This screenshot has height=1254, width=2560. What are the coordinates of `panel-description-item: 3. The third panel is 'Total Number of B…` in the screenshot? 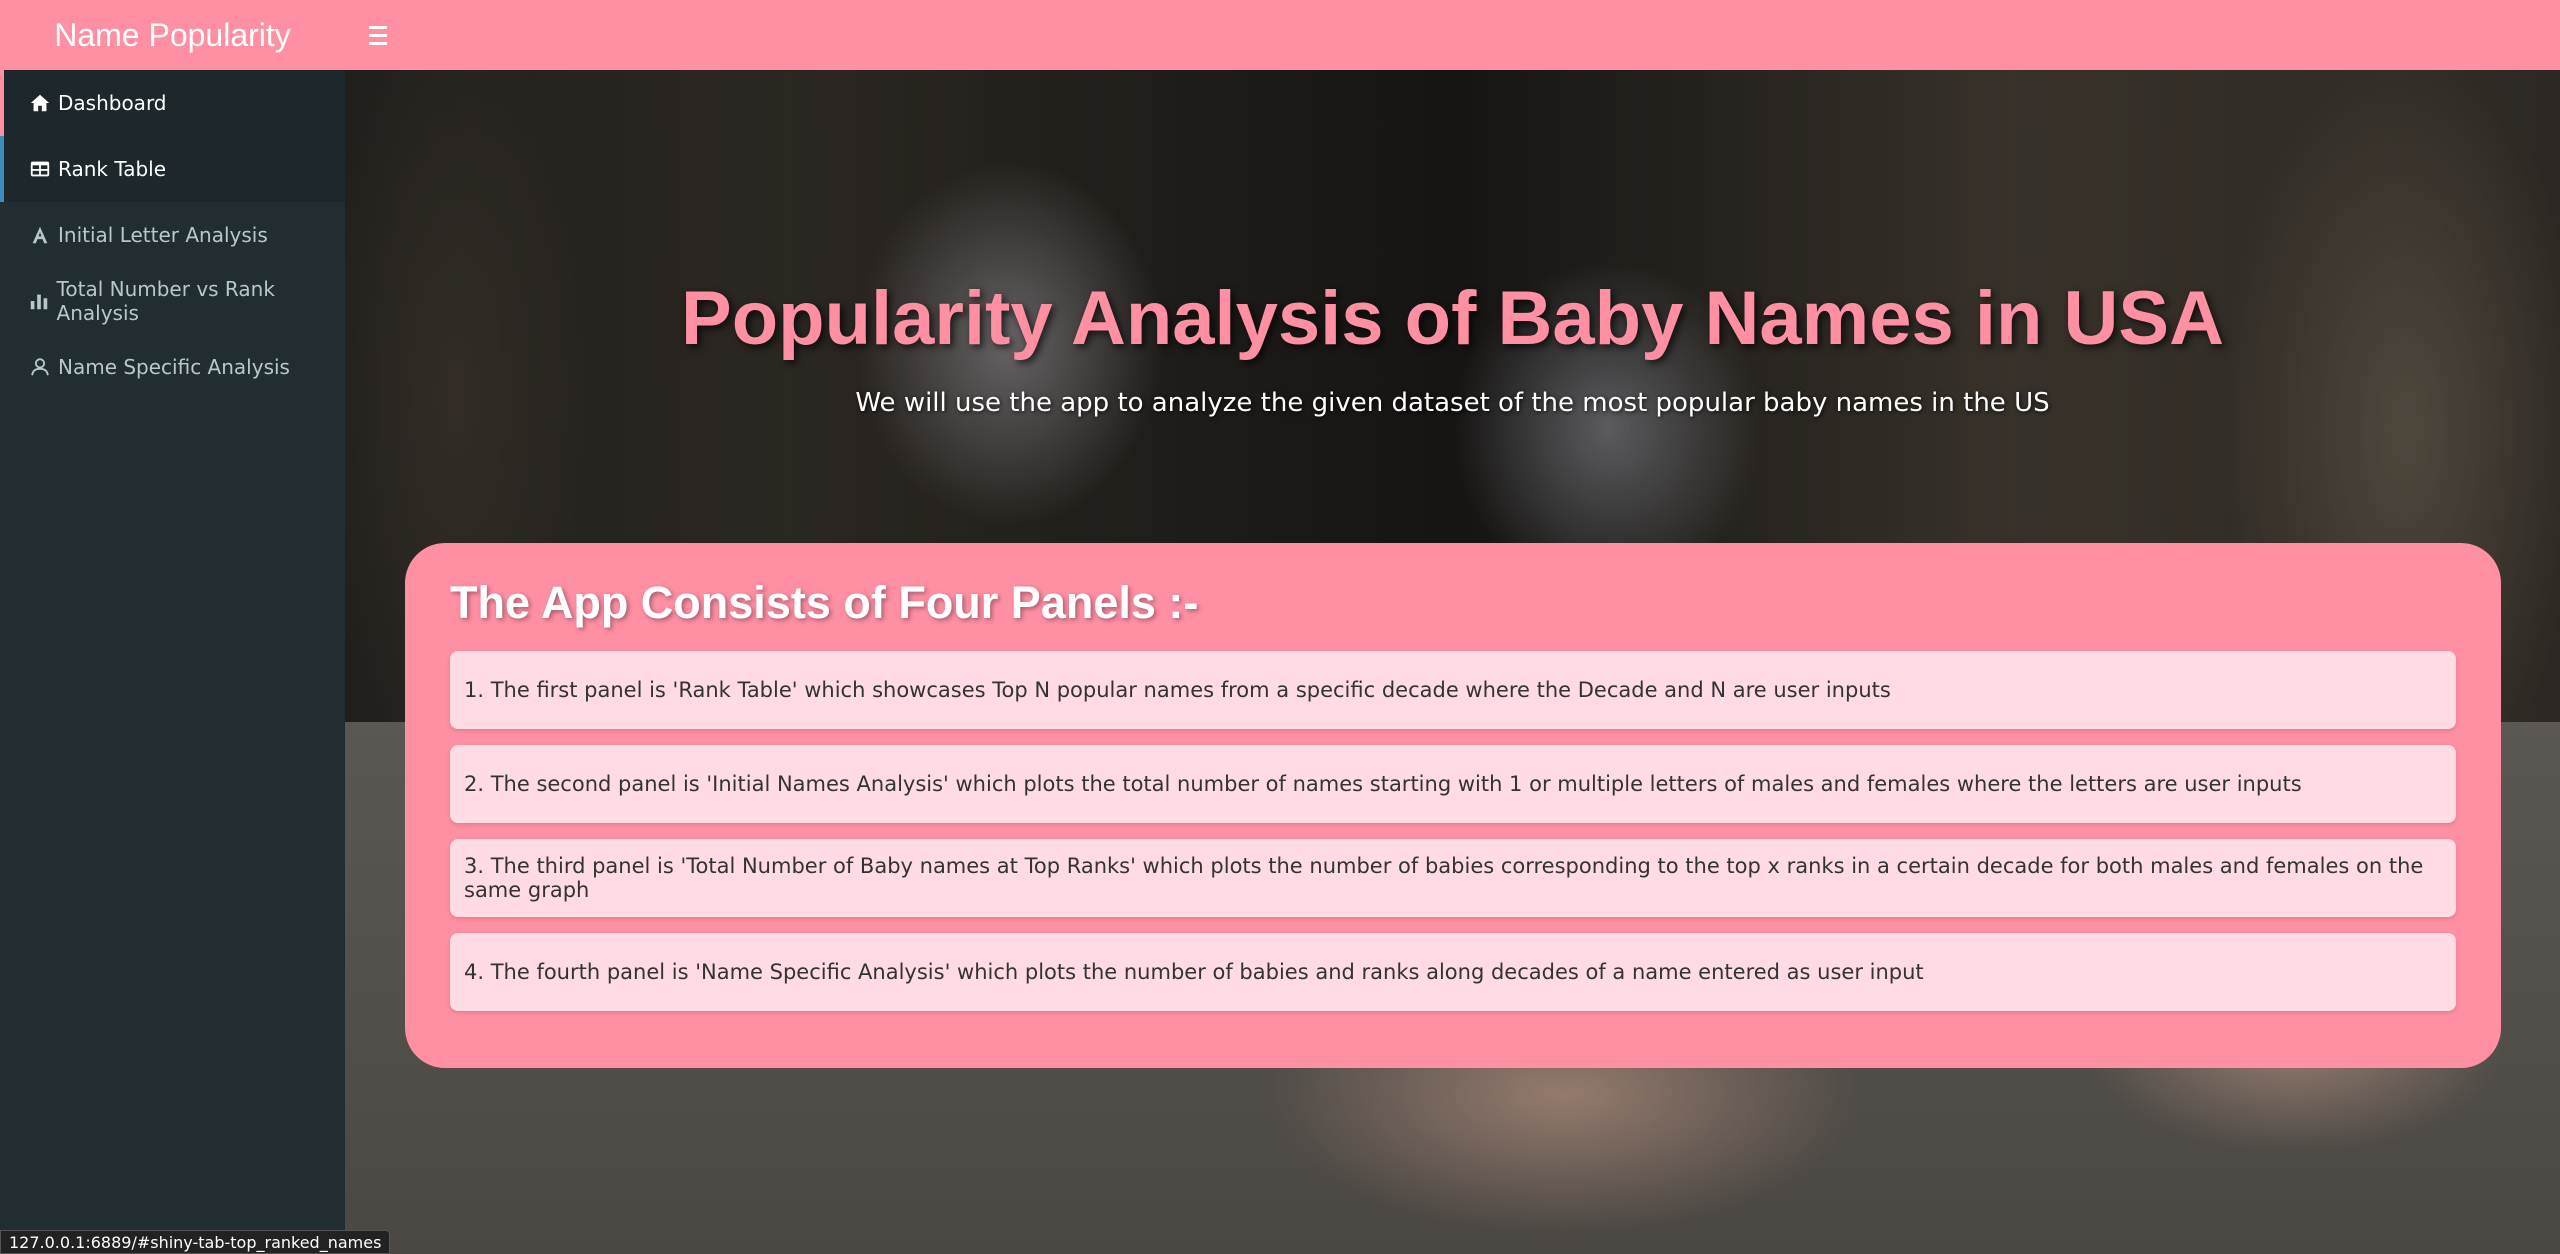 It's located at (1453, 878).